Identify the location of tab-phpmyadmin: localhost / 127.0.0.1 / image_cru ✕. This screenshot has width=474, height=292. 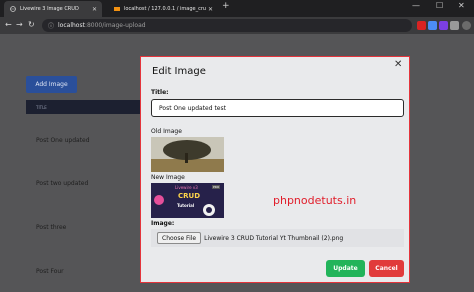
(163, 9).